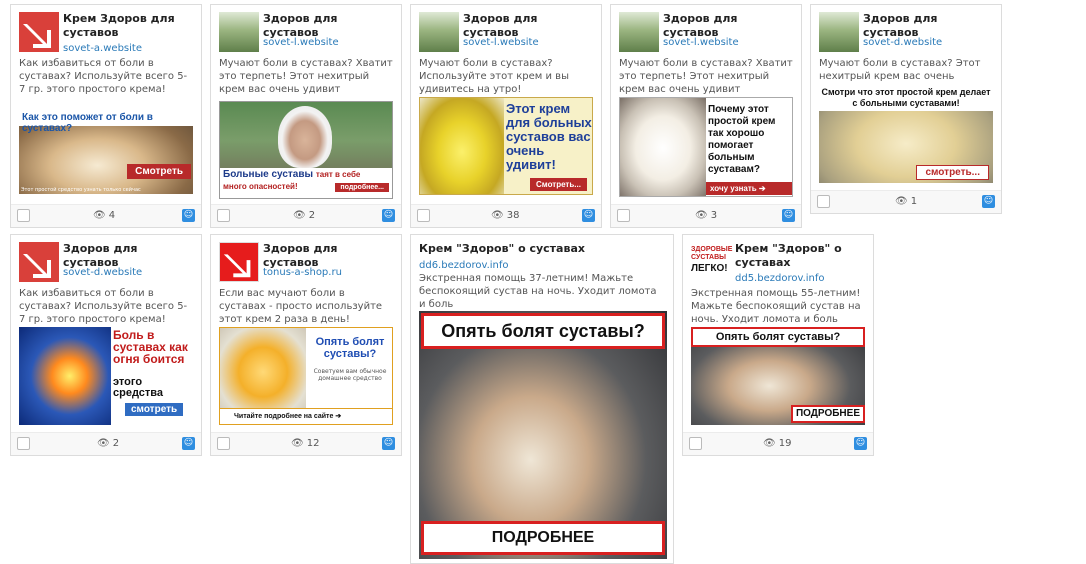 The width and height of the screenshot is (1086, 564). What do you see at coordinates (112, 215) in the screenshot?
I see `view-count: 4` at bounding box center [112, 215].